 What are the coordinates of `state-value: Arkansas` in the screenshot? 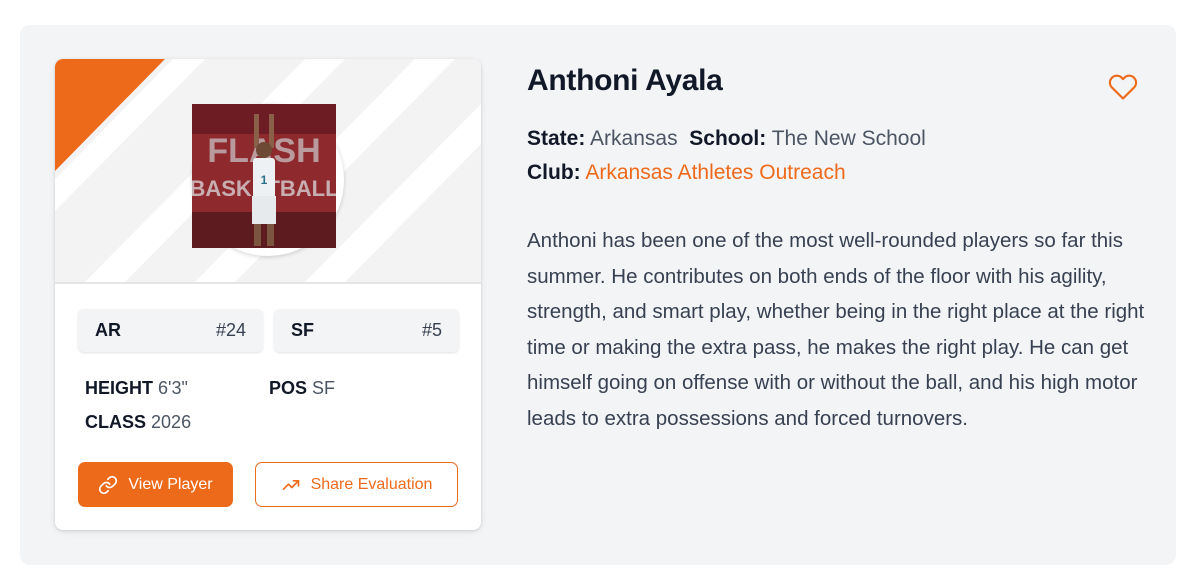 It's located at (634, 138).